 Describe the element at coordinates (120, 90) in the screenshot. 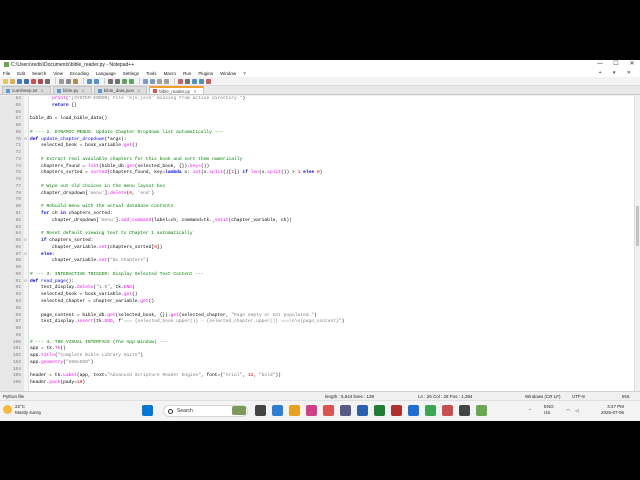

I see `tab-bible-data: bible_data.json ✕` at that location.